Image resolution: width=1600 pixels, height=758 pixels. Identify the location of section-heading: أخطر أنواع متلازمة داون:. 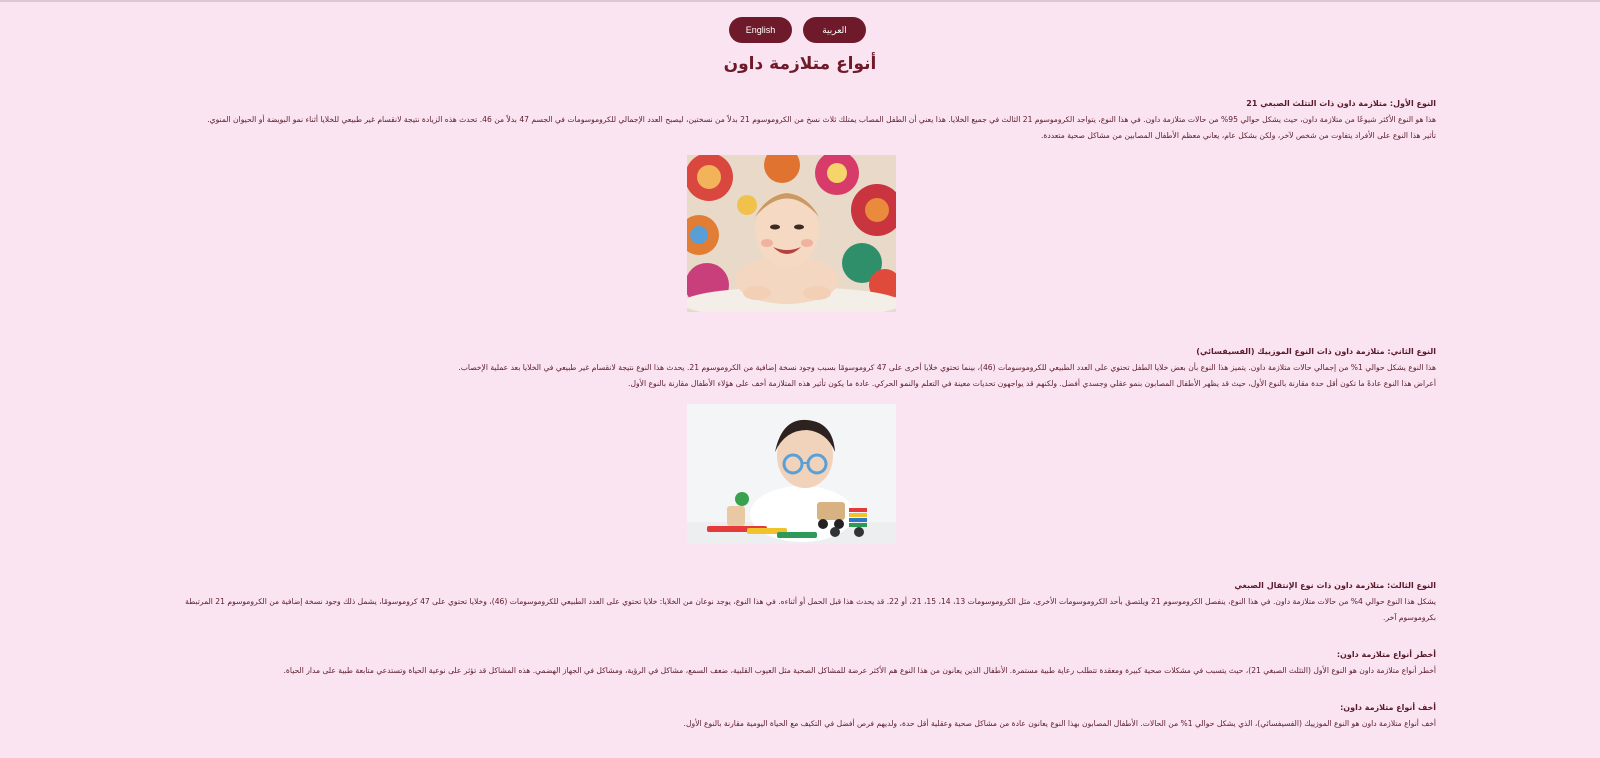
(1386, 654).